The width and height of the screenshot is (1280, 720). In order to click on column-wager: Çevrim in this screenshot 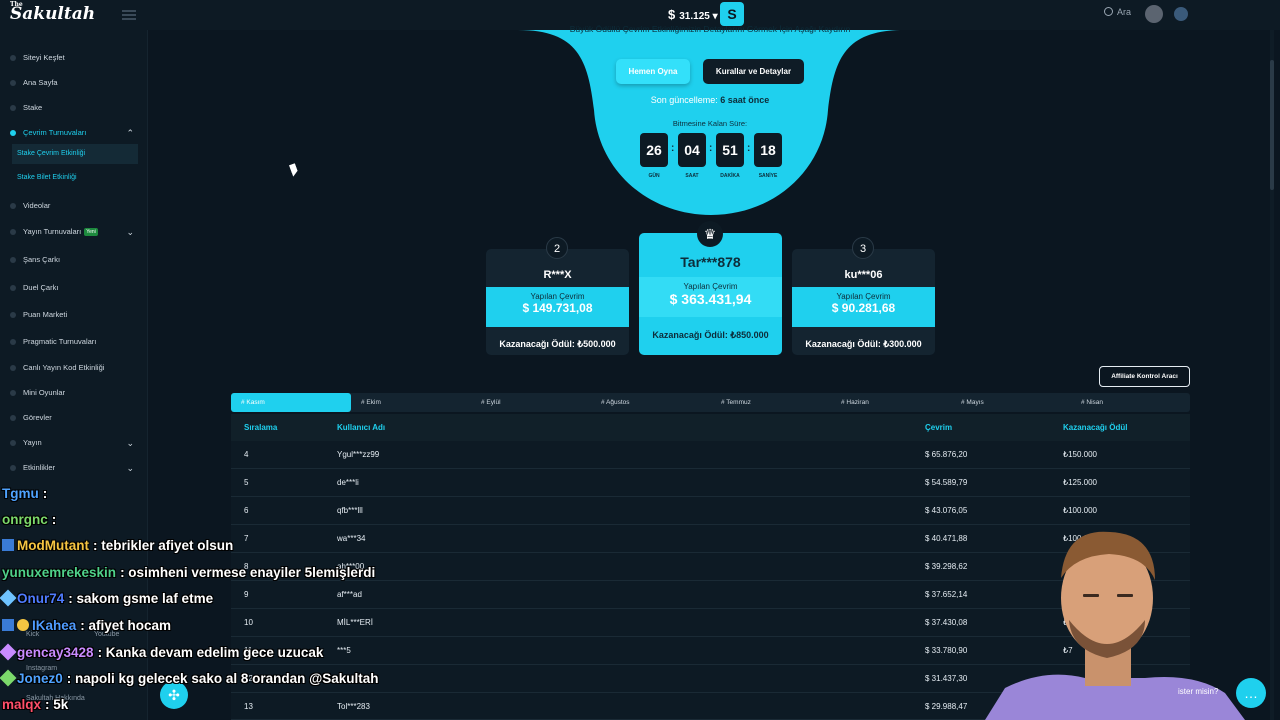, I will do `click(938, 427)`.